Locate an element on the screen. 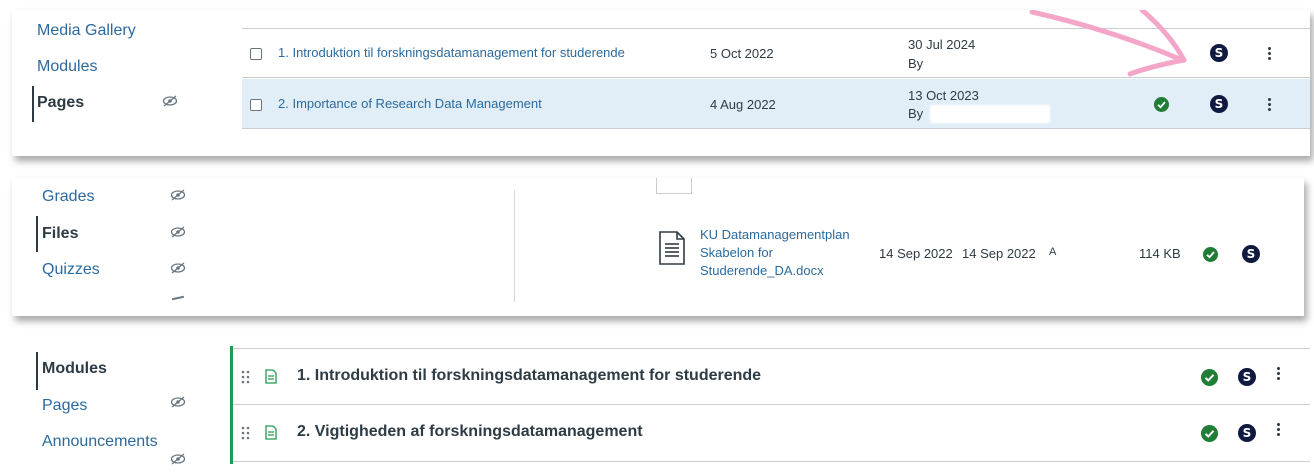 This screenshot has height=475, width=1314. file-name-line: Studerende_DA.docx is located at coordinates (762, 270).